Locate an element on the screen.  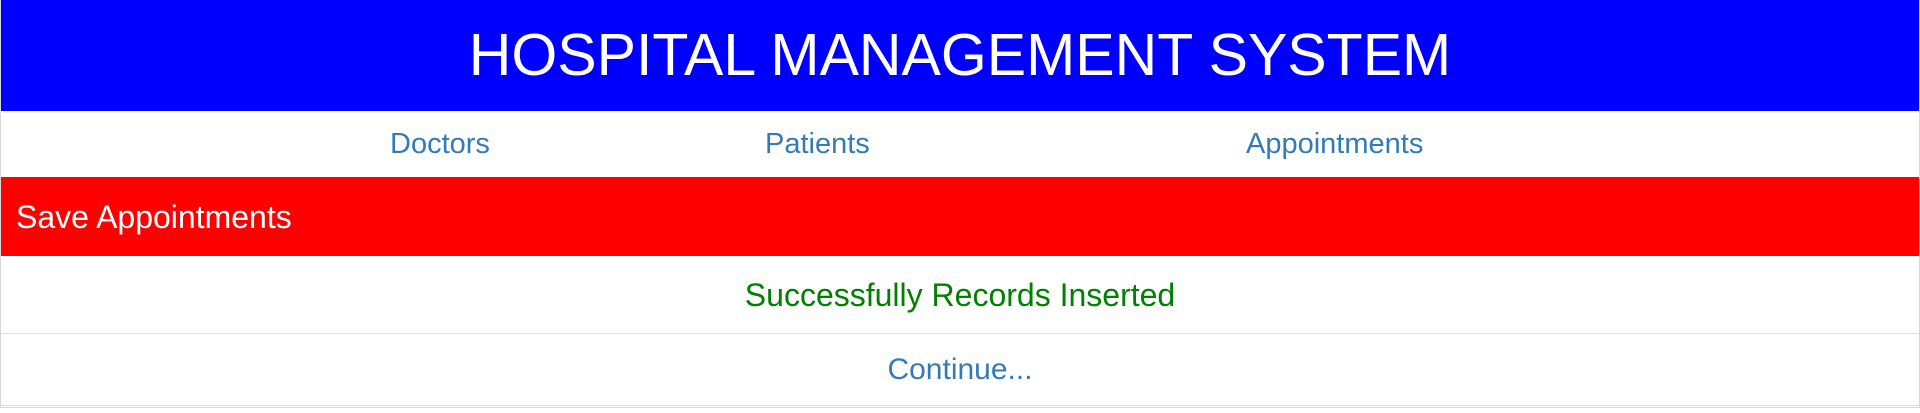
nav-link-doctors: Doctors is located at coordinates (440, 144).